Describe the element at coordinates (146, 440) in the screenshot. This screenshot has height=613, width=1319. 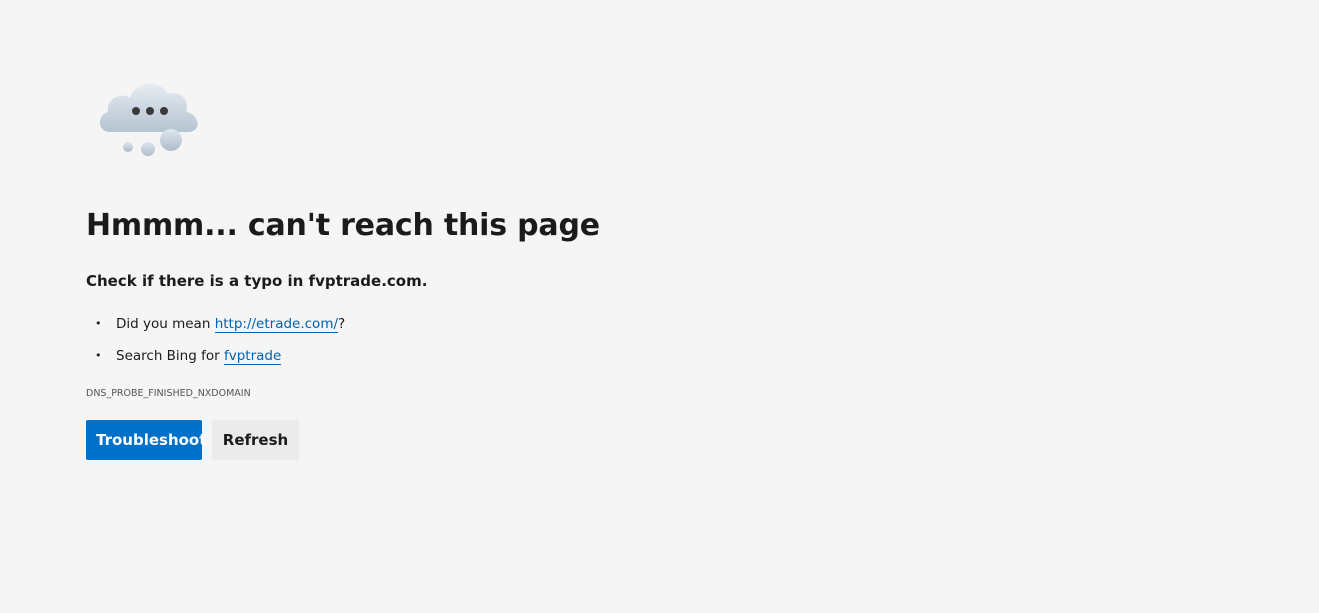
I see `troubleshoot-button: Troubleshoot` at that location.